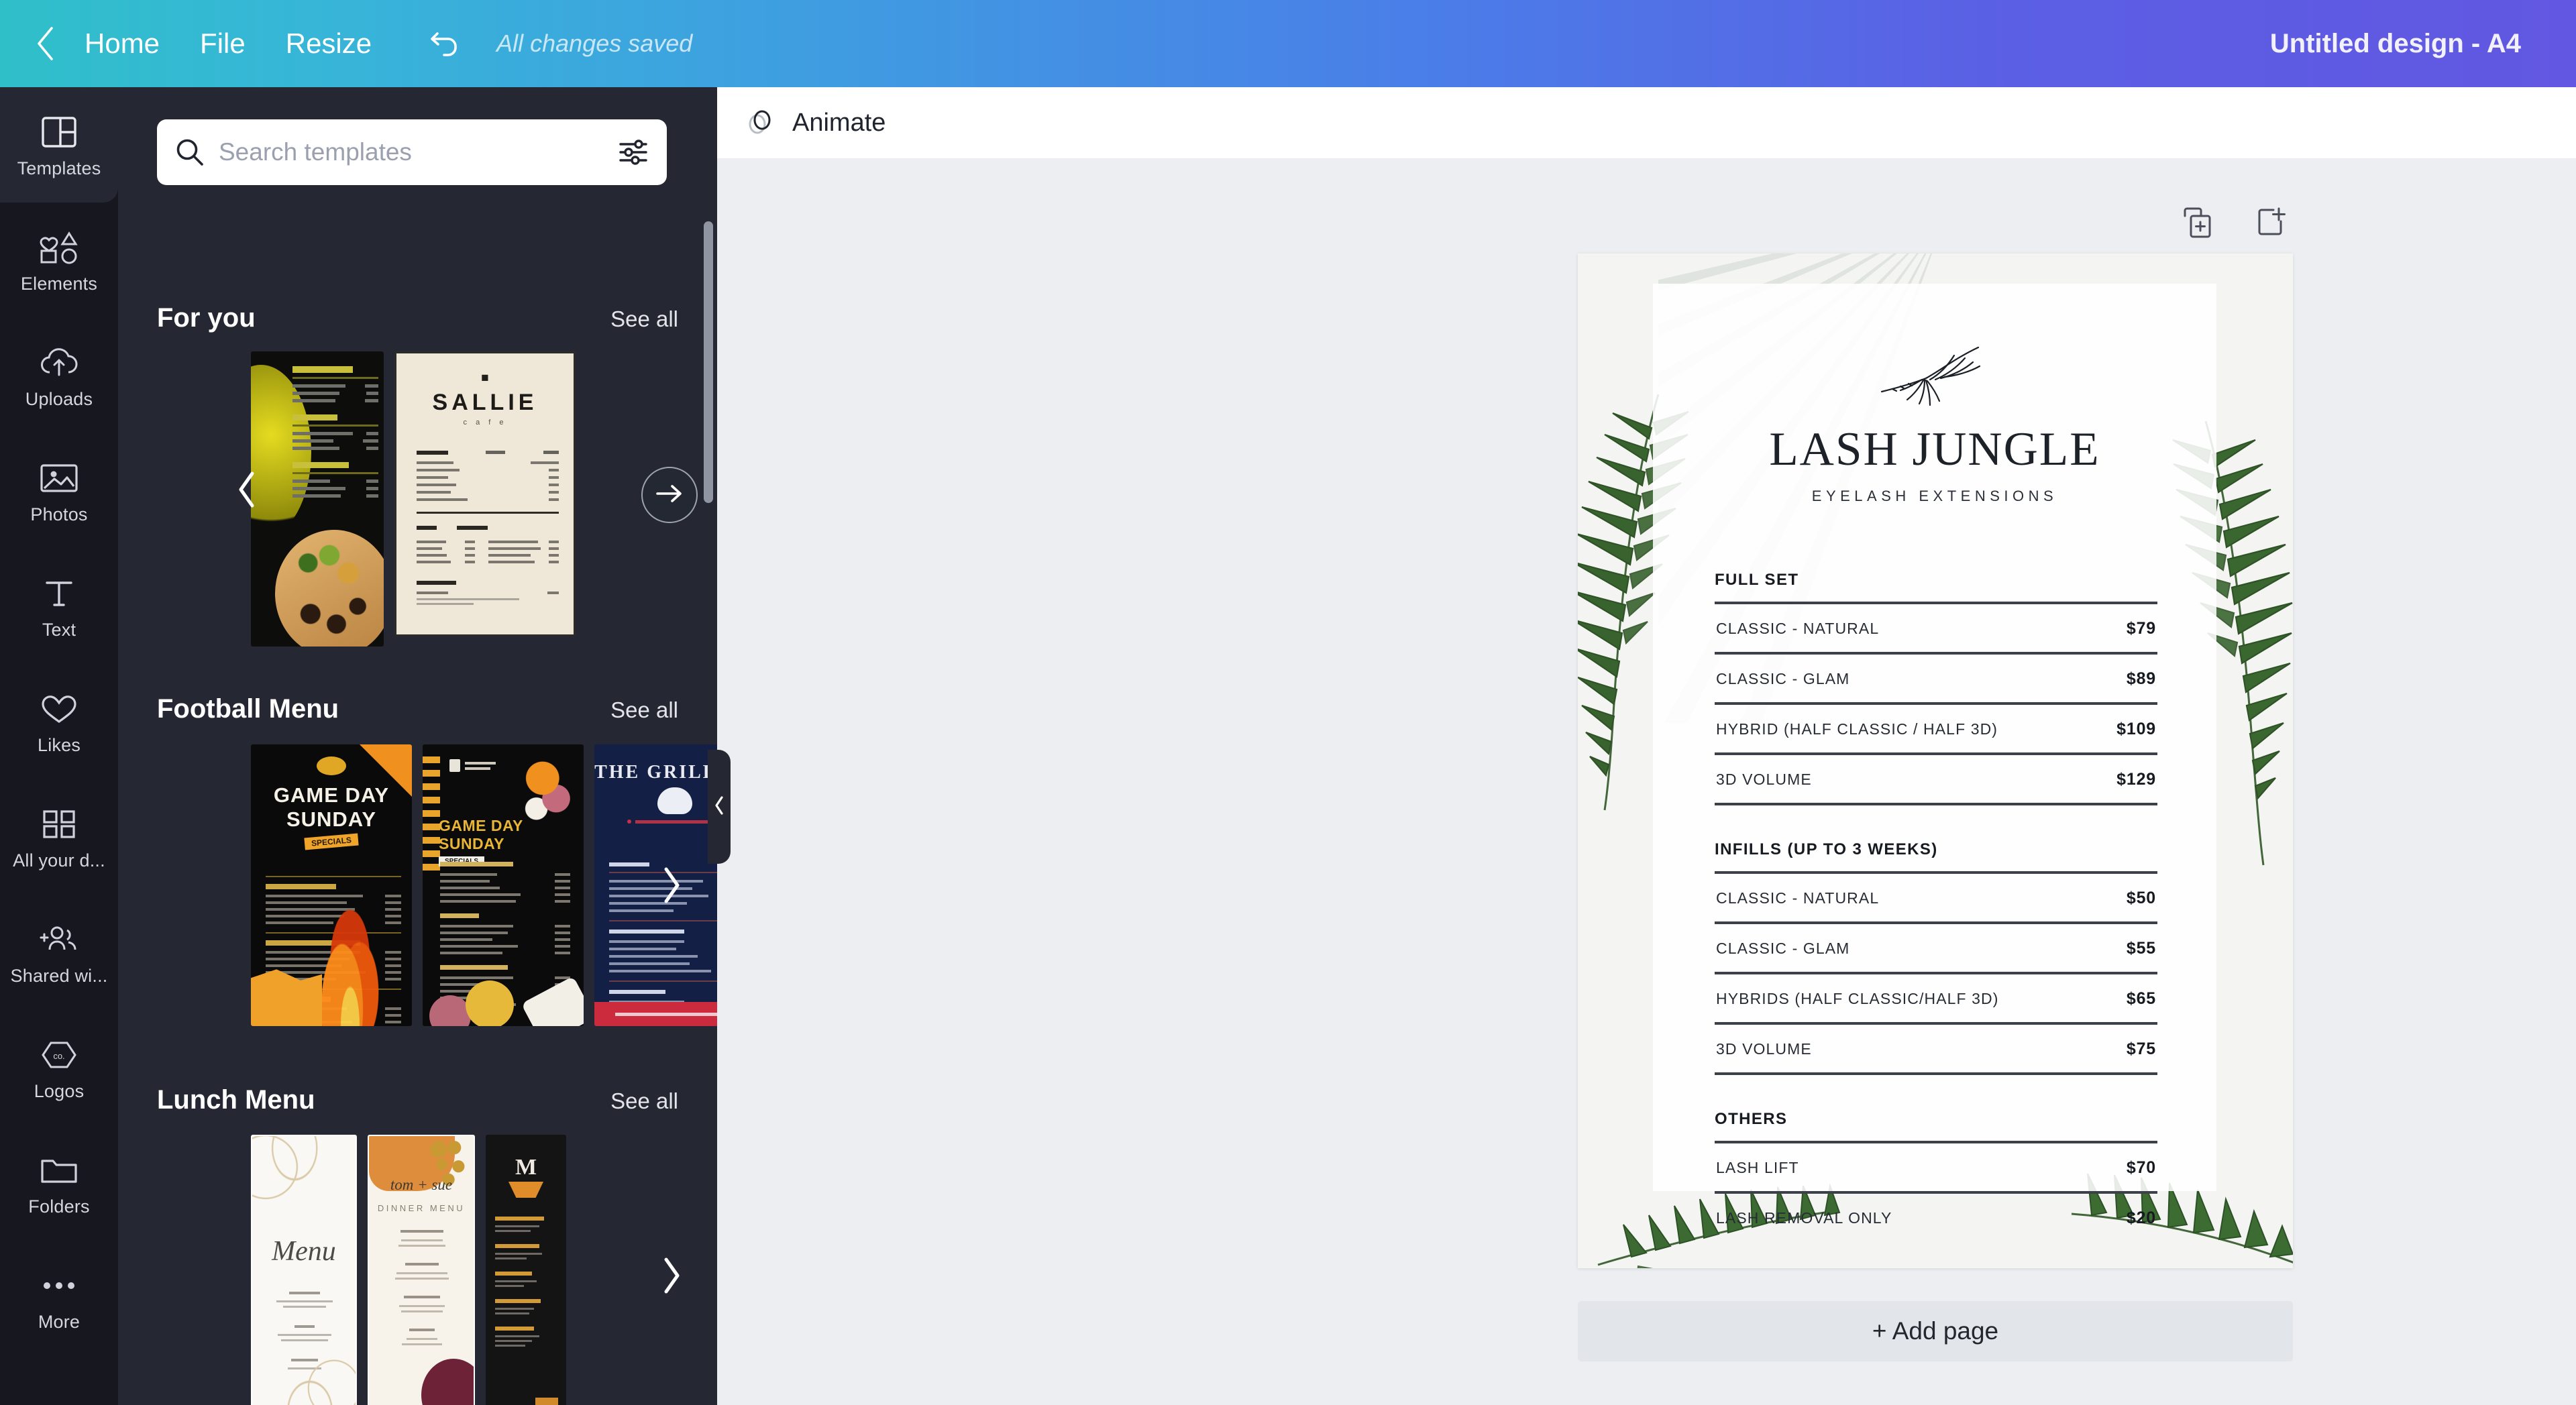 The width and height of the screenshot is (2576, 1405). What do you see at coordinates (1936, 1048) in the screenshot?
I see `price-row: 3D VOLUME $75` at bounding box center [1936, 1048].